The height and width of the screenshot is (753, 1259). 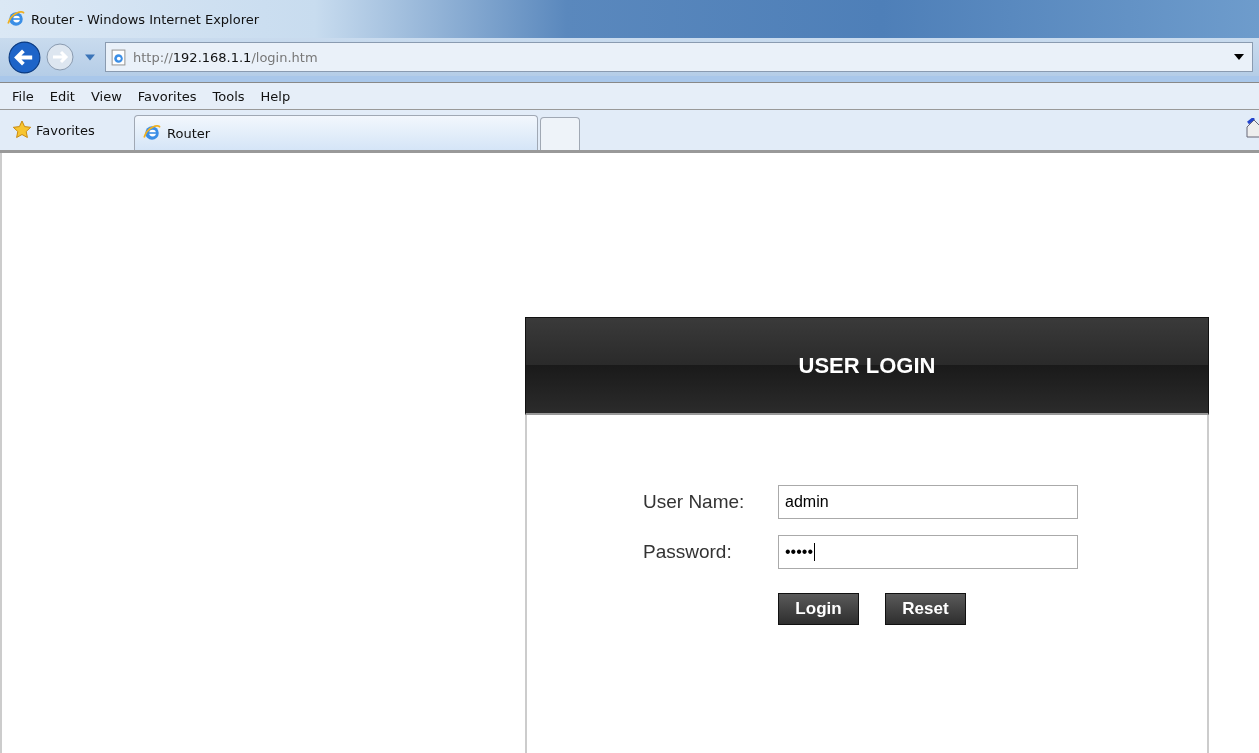 I want to click on menu-item: Favorites, so click(x=167, y=96).